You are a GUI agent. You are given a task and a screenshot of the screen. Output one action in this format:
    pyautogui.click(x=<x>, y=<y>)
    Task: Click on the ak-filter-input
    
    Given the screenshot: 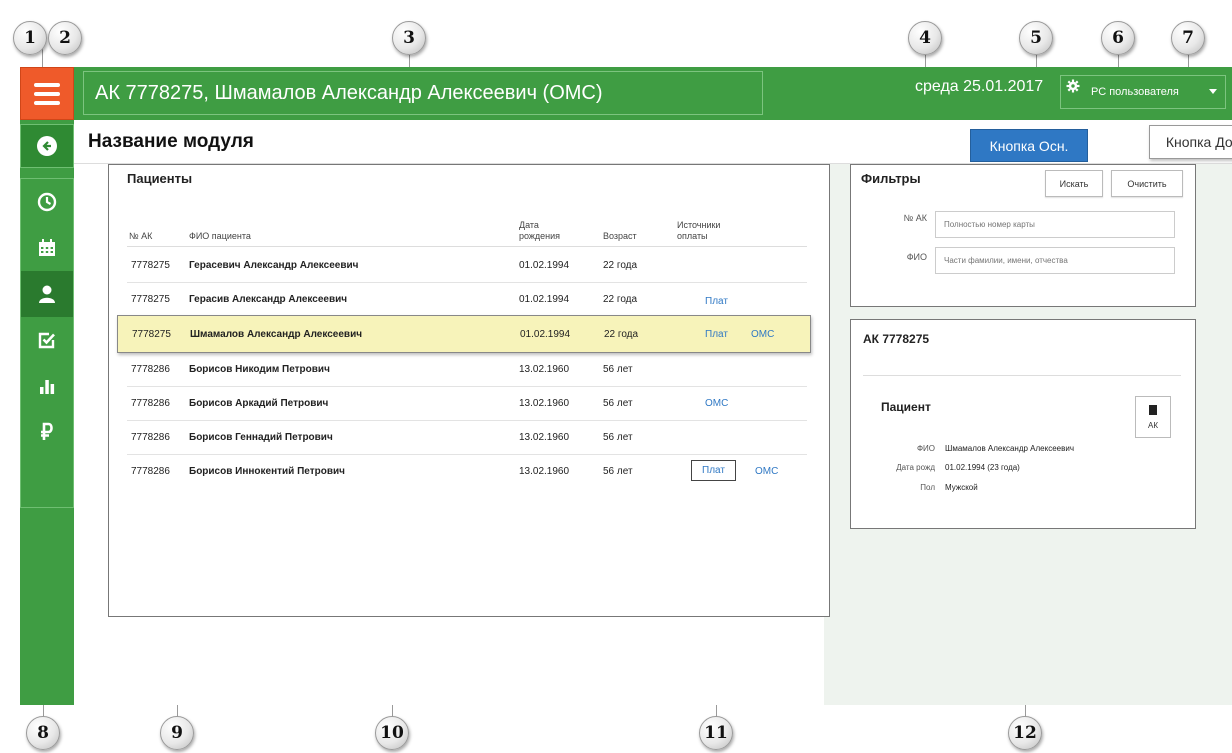 What is the action you would take?
    pyautogui.click(x=1055, y=224)
    